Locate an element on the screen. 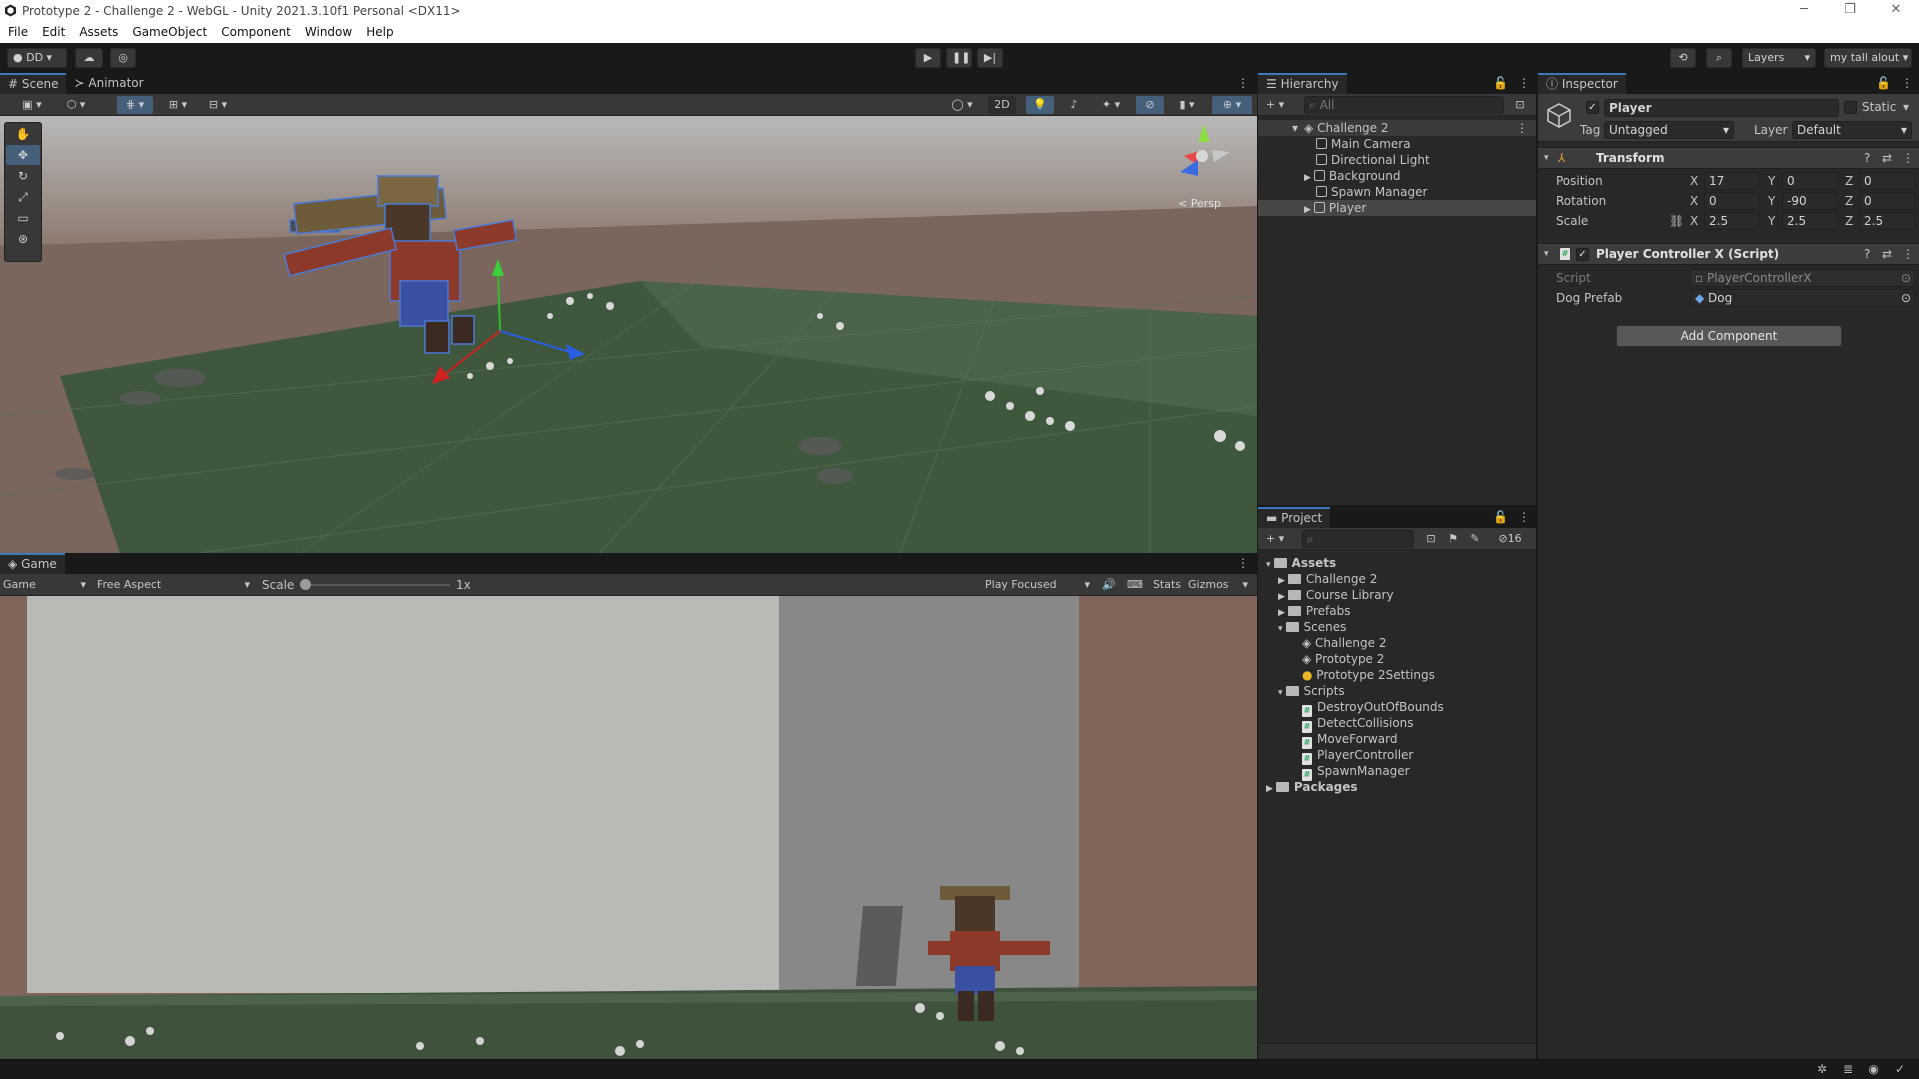 The height and width of the screenshot is (1079, 1919). increment-snap-icon: ⊞ ▾ is located at coordinates (178, 105).